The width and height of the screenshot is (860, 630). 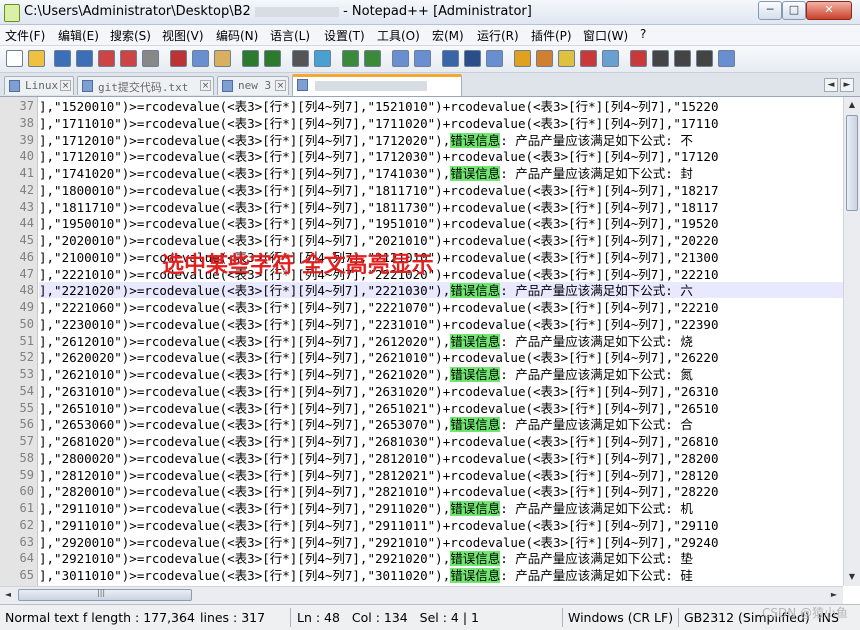 I want to click on menu-item-1: 编辑(E), so click(x=78, y=35).